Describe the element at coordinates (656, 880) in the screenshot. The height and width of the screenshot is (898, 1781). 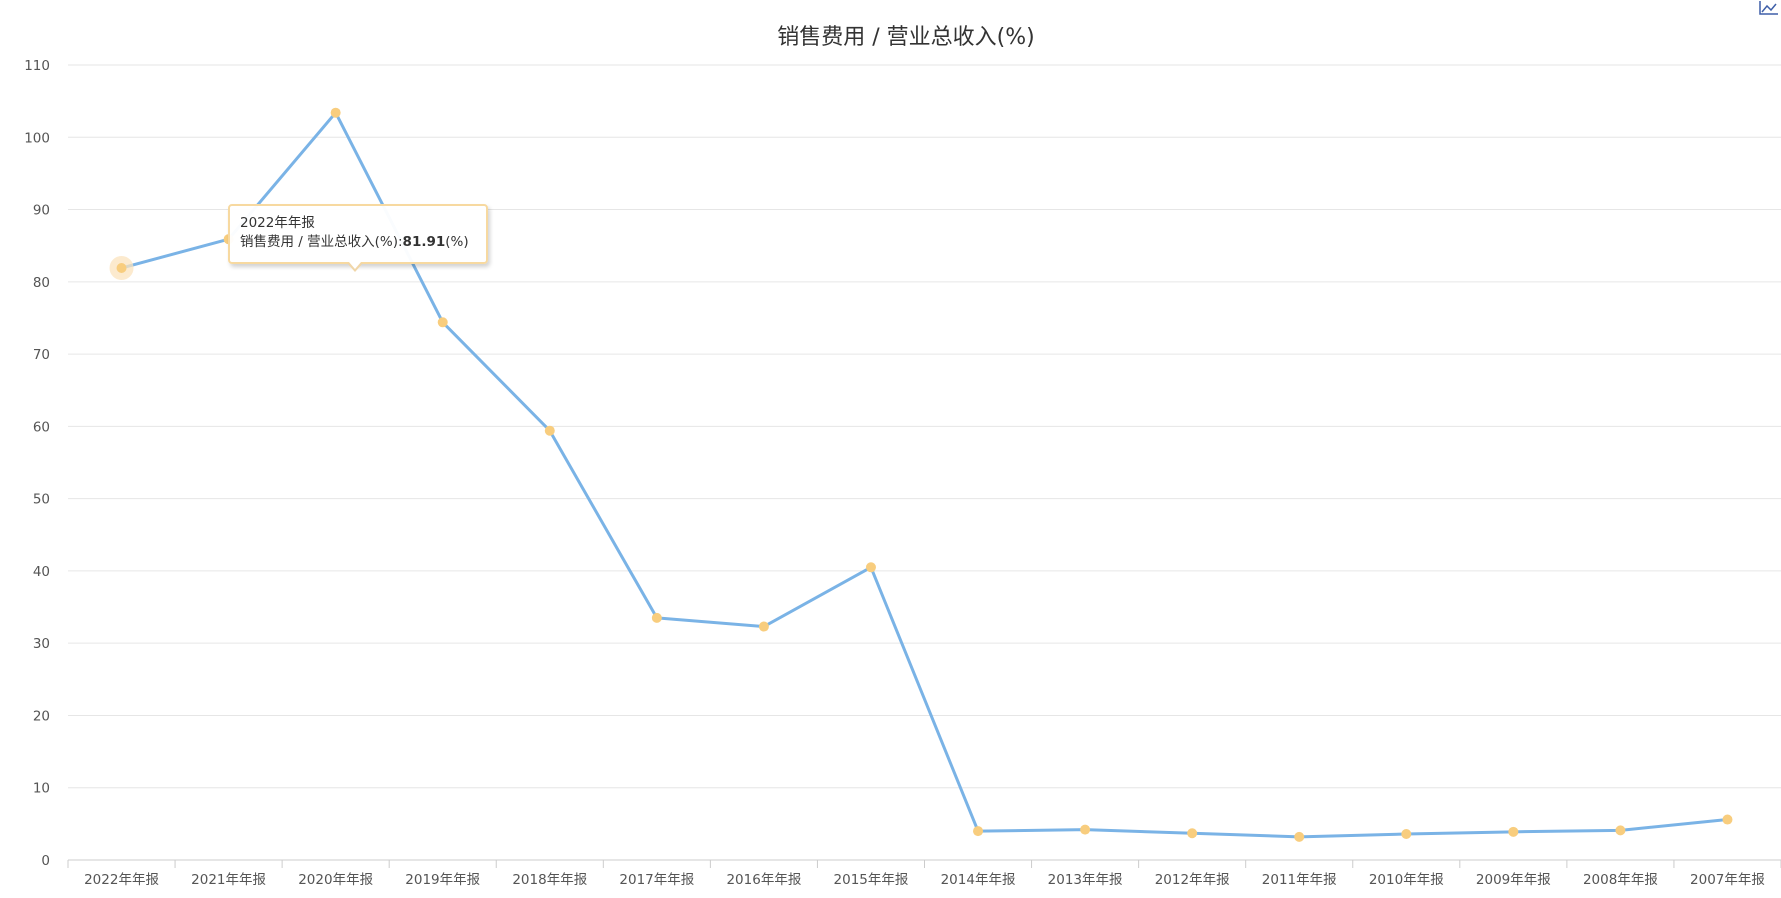
I see `x-tick-label: 2017年年报` at that location.